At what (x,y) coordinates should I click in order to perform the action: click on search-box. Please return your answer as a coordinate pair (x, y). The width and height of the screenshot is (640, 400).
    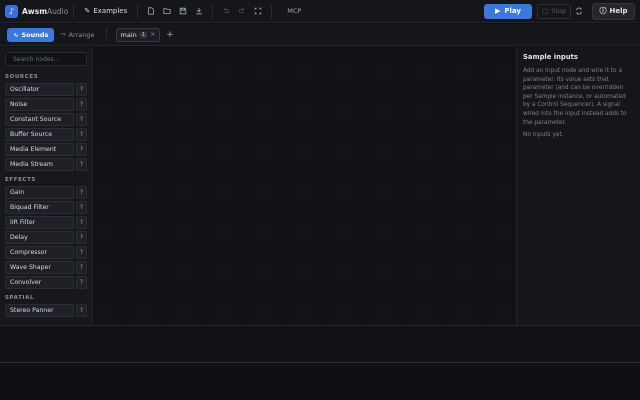
    Looking at the image, I should click on (46, 59).